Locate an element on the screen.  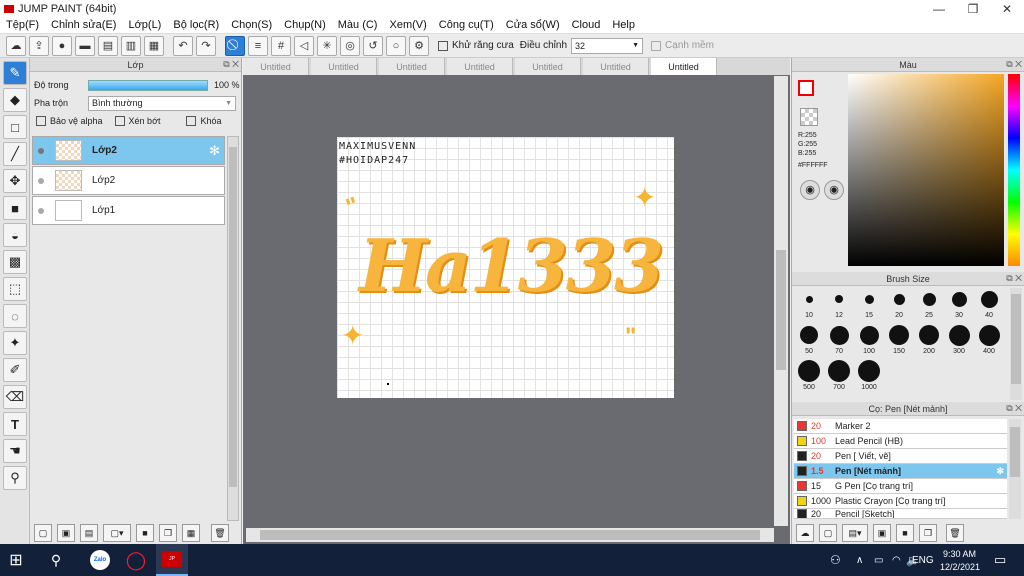
pen-item: 20 Marker 2 is located at coordinates (900, 426).